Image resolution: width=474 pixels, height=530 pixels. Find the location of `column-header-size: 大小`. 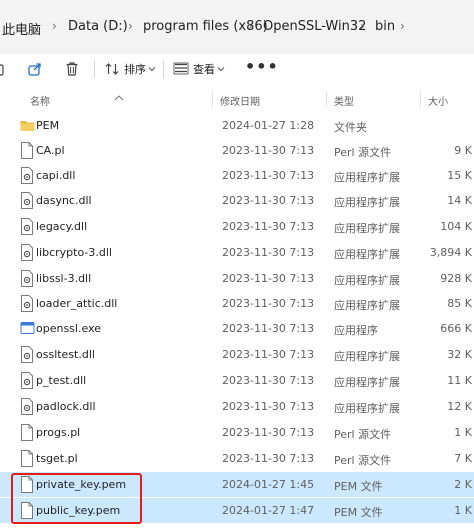

column-header-size: 大小 is located at coordinates (438, 100).